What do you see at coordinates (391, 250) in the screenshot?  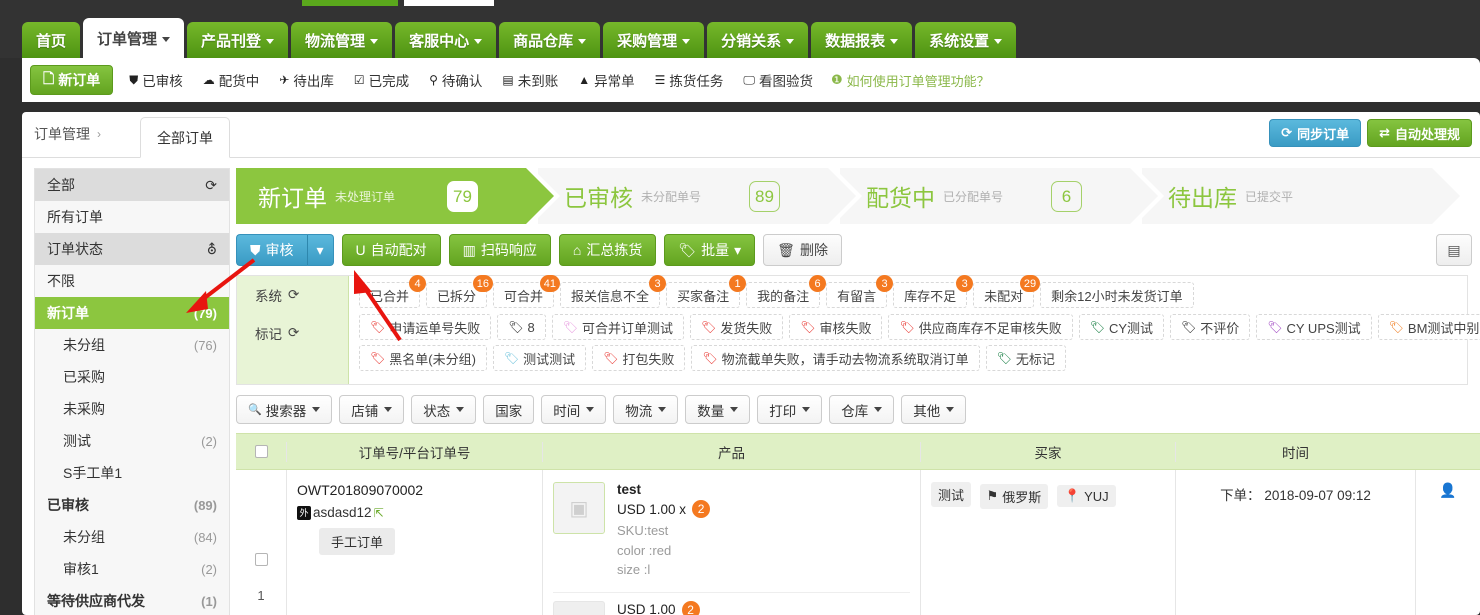 I see `auto-match-button: U 自动配对` at bounding box center [391, 250].